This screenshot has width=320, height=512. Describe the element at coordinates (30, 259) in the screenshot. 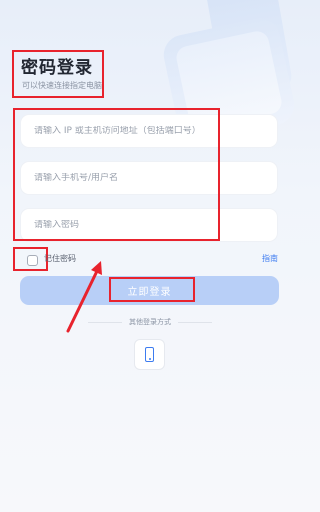

I see `annotation-box-checkbox` at that location.